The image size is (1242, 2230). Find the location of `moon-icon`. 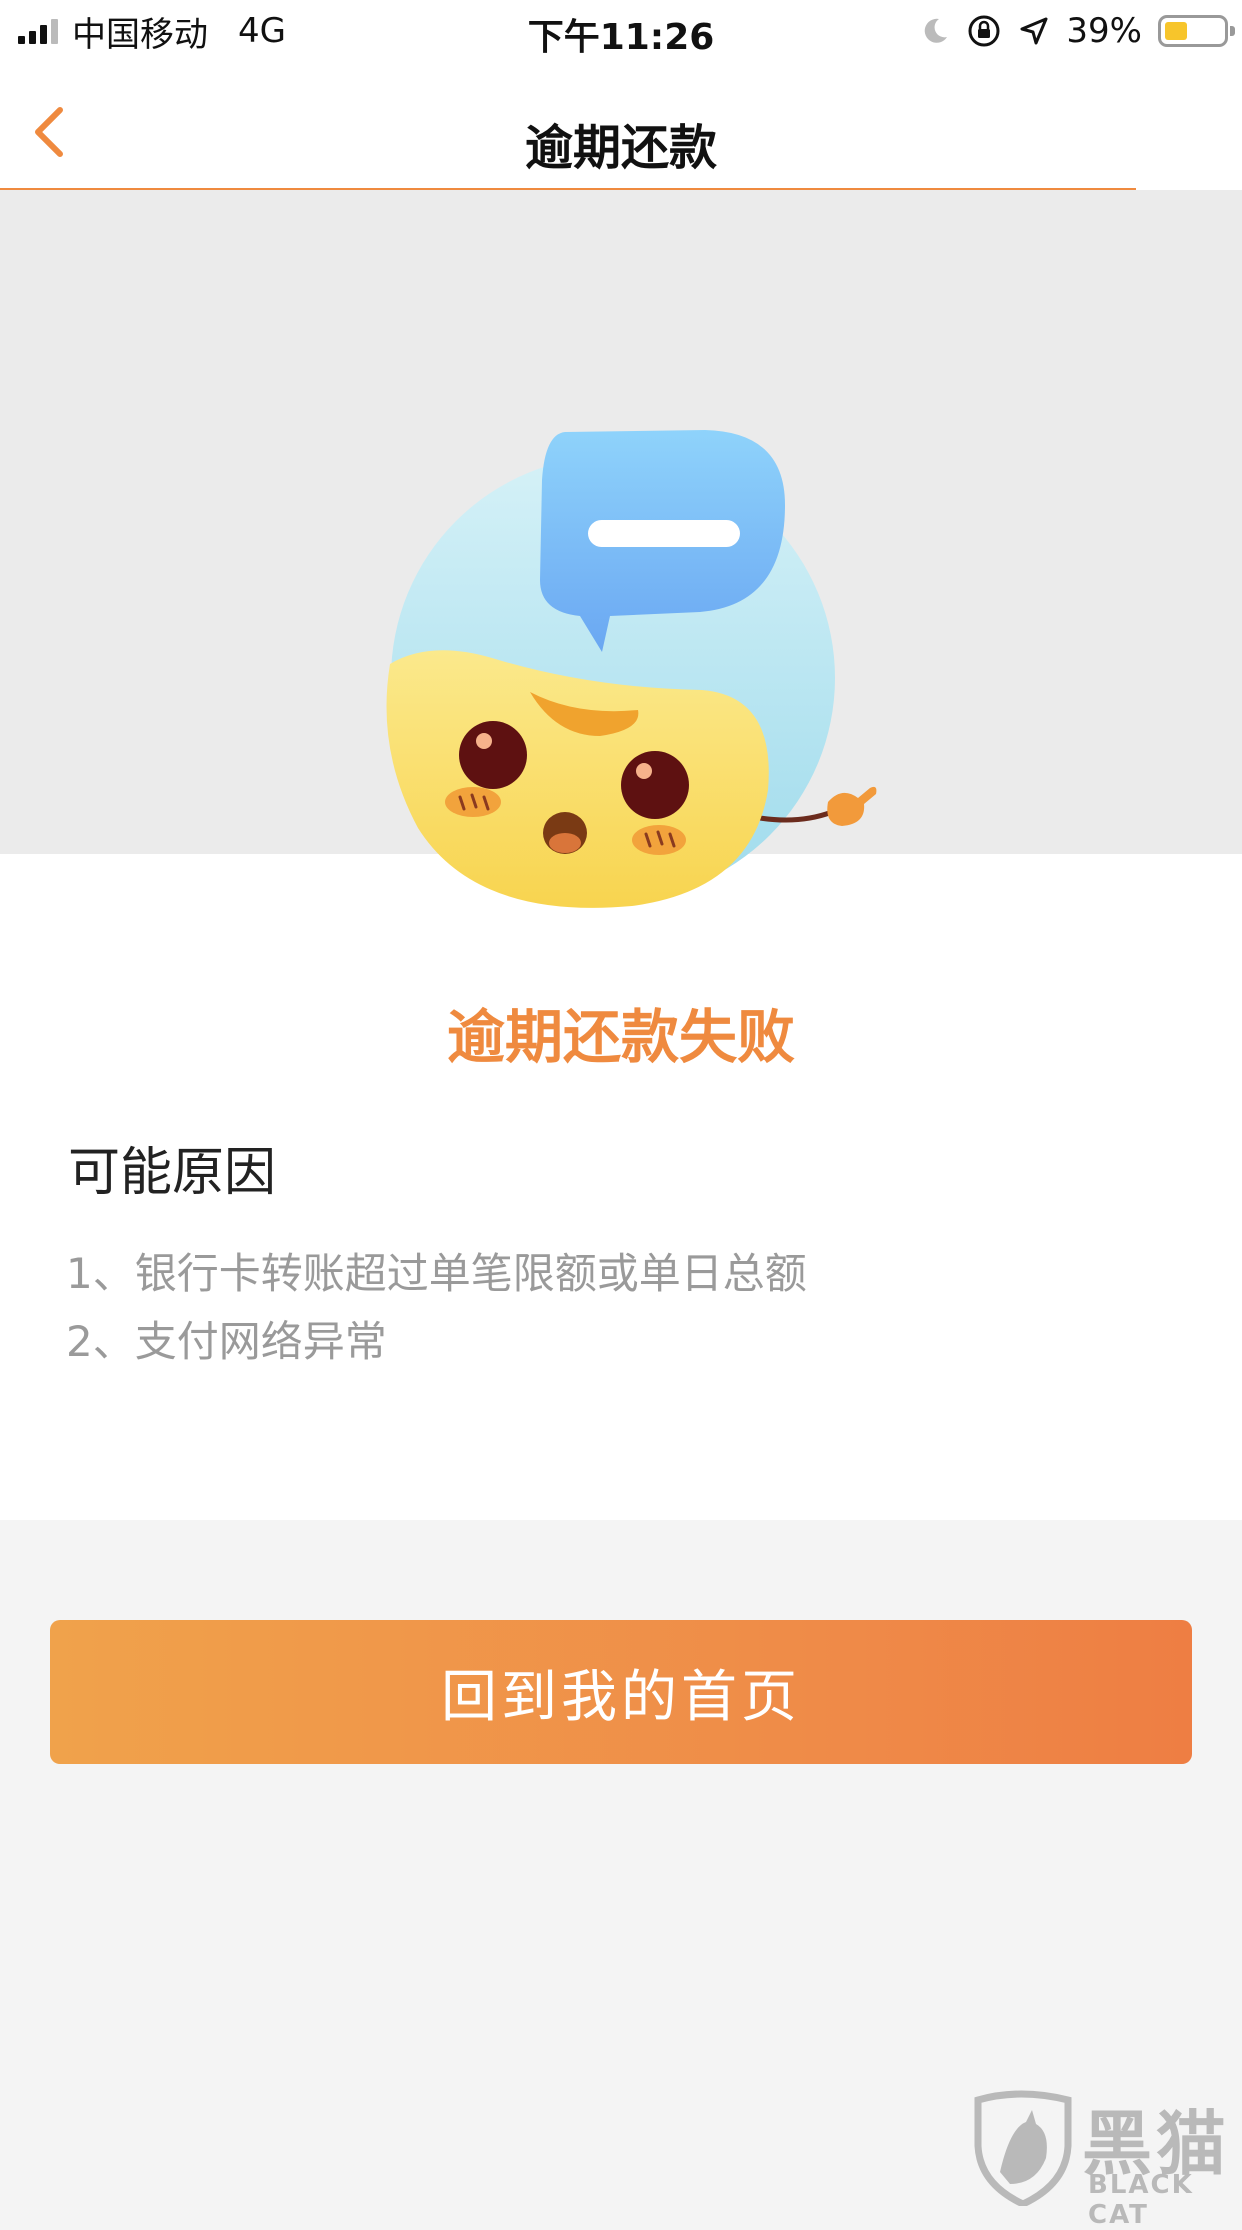

moon-icon is located at coordinates (936, 30).